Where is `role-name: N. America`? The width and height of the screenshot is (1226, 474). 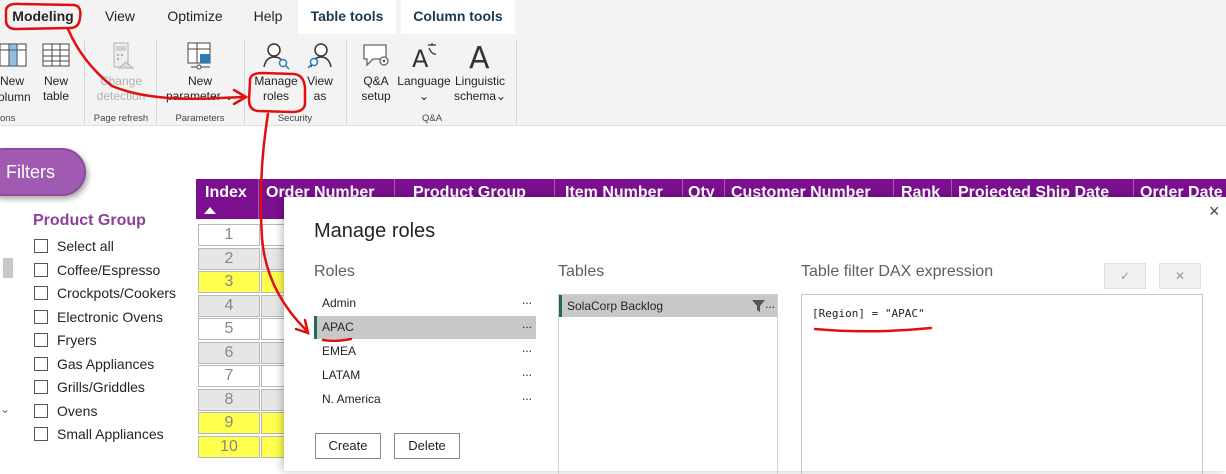 role-name: N. America is located at coordinates (351, 399).